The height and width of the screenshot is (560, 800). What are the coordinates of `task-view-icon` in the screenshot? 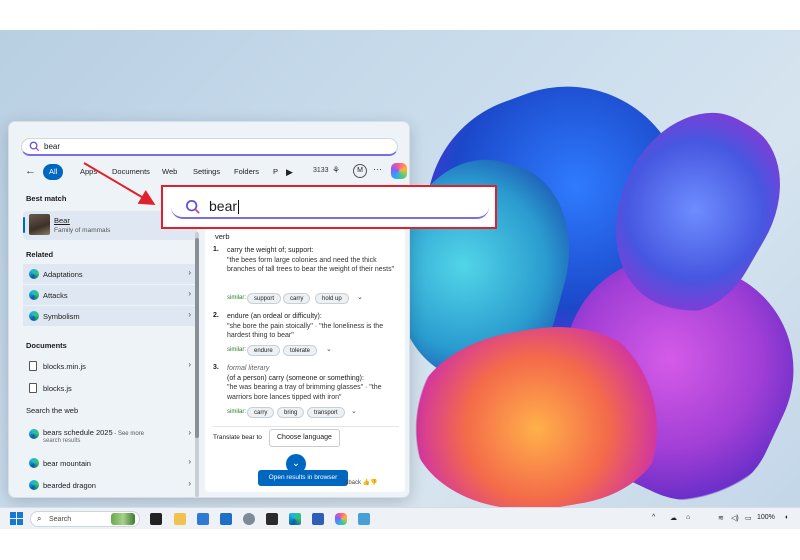 It's located at (156, 519).